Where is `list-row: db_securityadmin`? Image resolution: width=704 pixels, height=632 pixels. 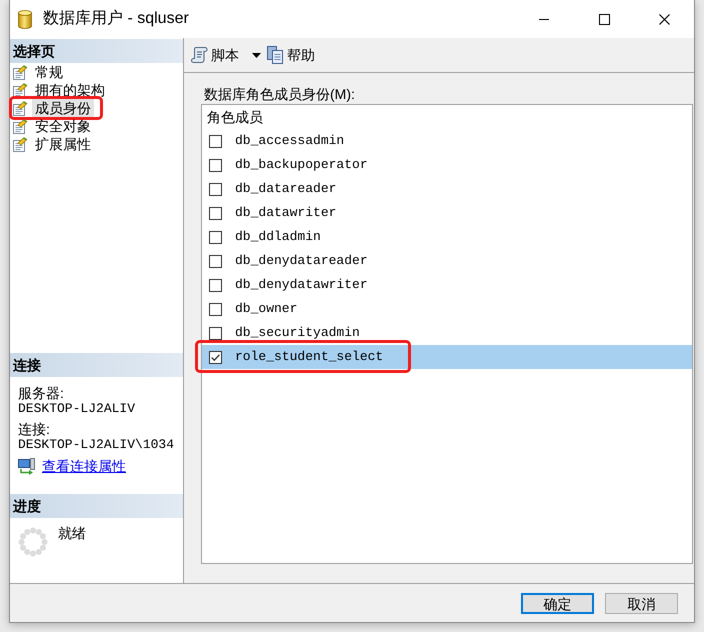 list-row: db_securityadmin is located at coordinates (447, 333).